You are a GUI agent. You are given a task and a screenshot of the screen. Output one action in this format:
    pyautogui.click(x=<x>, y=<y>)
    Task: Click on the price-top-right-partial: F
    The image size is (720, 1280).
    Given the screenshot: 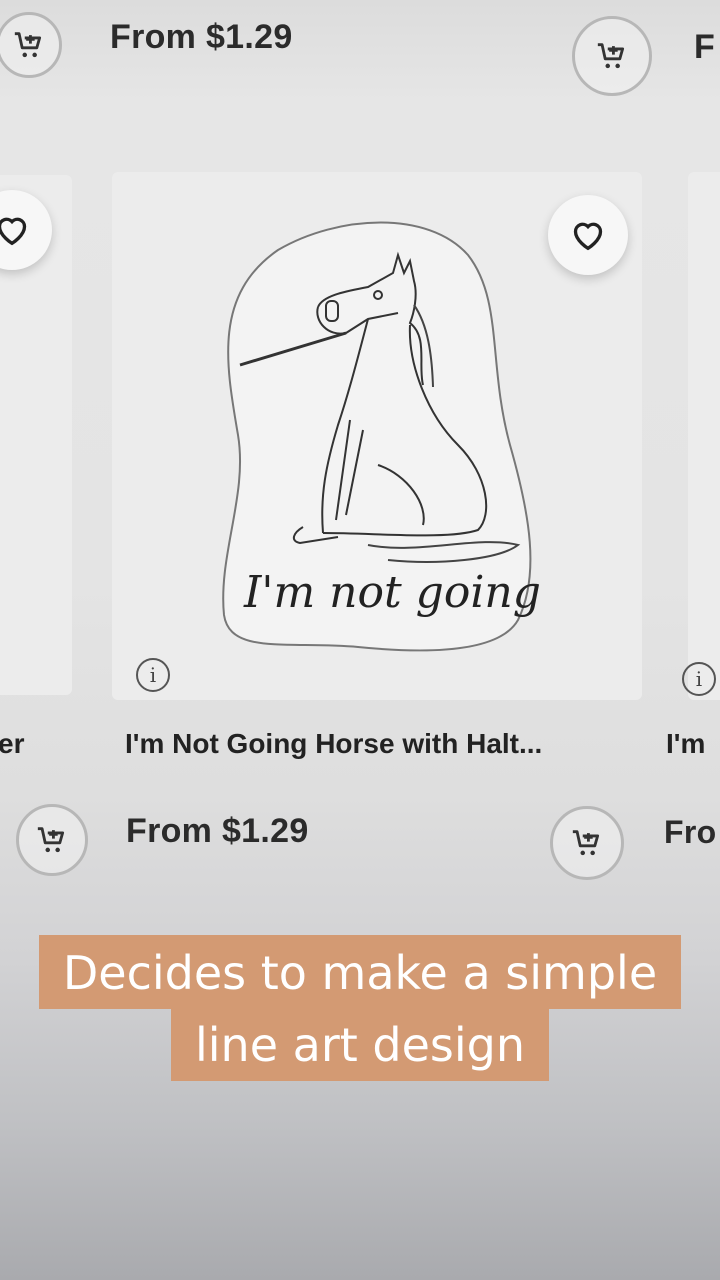 What is the action you would take?
    pyautogui.click(x=705, y=47)
    